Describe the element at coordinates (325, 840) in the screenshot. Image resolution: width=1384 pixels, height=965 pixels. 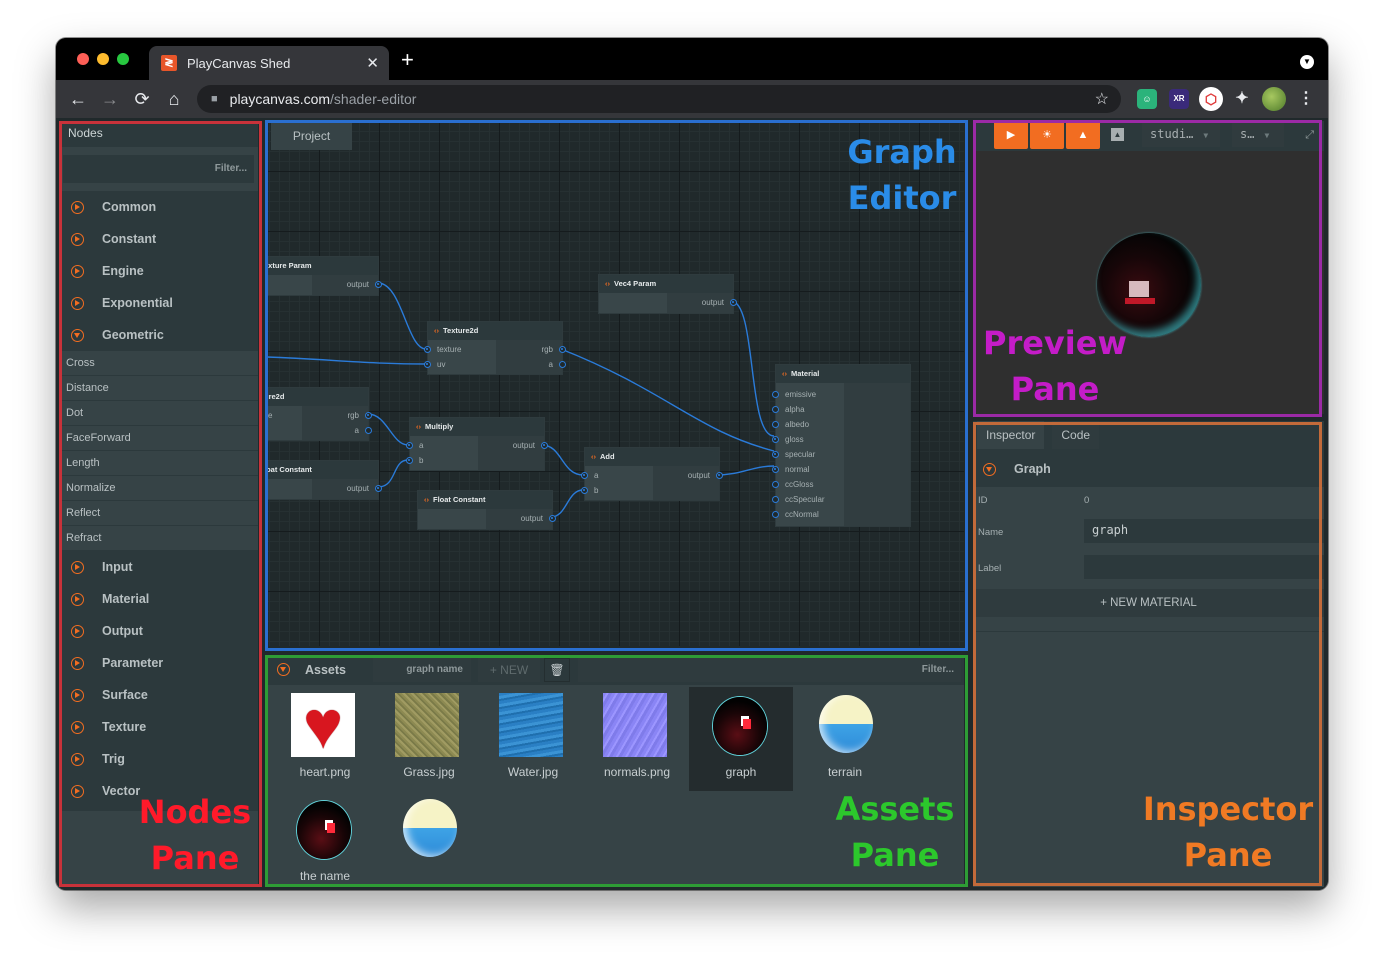
I see `asset-item: the name` at that location.